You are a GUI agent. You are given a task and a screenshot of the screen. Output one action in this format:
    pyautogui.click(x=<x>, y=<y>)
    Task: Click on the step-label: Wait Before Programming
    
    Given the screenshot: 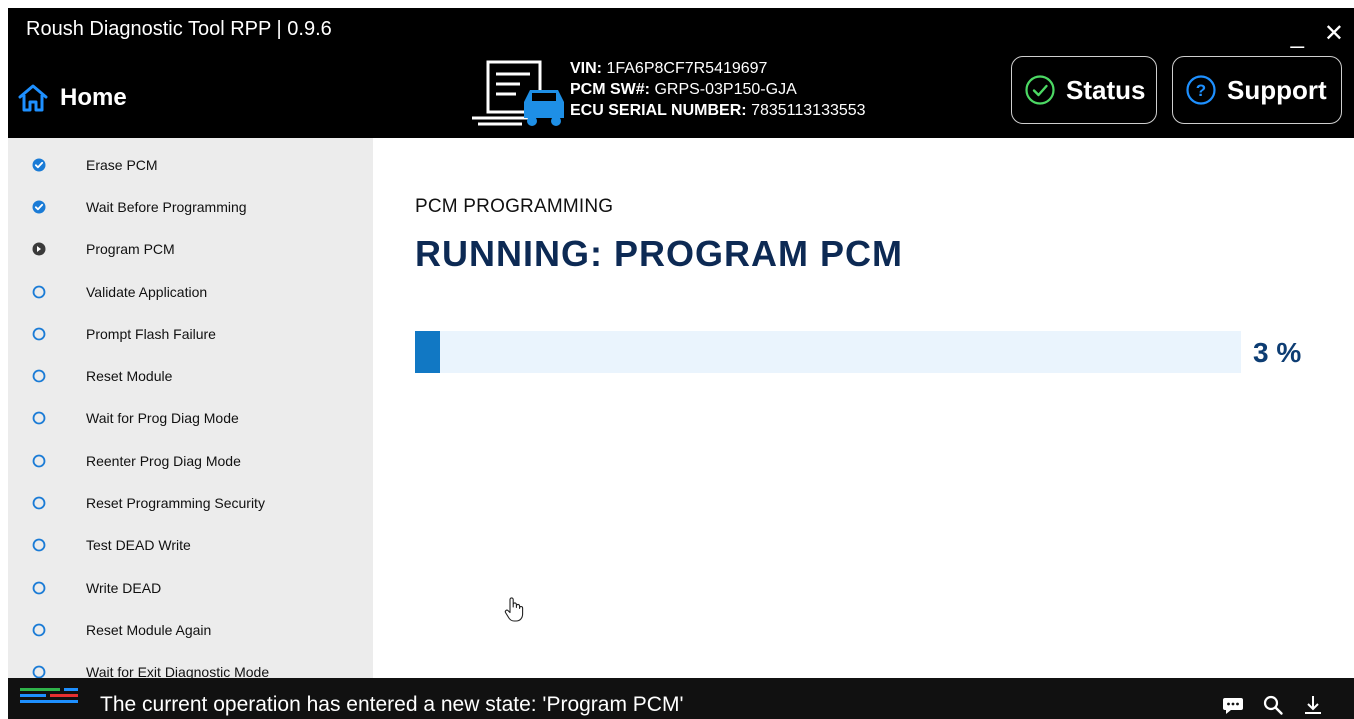 What is the action you would take?
    pyautogui.click(x=166, y=207)
    